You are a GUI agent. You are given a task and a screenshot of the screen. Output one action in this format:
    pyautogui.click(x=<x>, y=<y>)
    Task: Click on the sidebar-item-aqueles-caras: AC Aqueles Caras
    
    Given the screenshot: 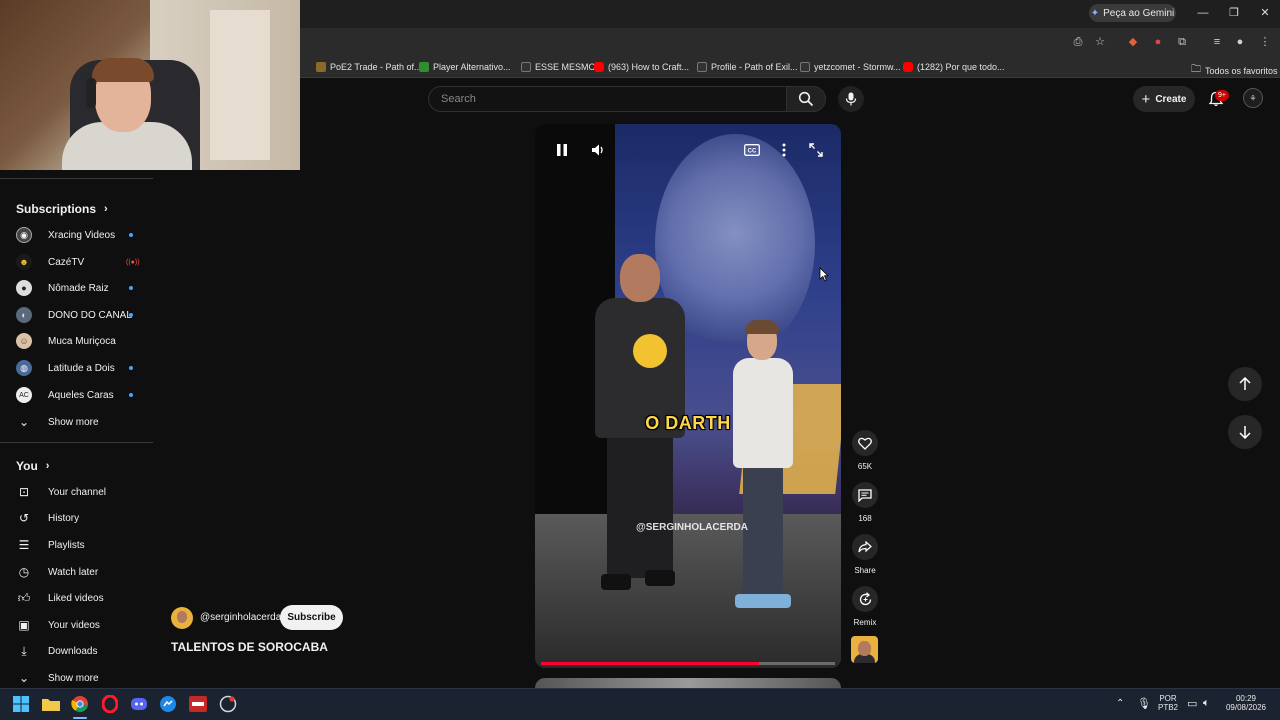 What is the action you would take?
    pyautogui.click(x=81, y=395)
    